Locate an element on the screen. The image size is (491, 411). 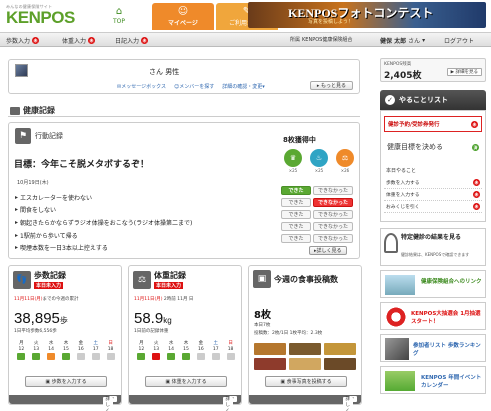
set-health-goal-link: 健康目標を決める 済 is located at coordinates (433, 147).